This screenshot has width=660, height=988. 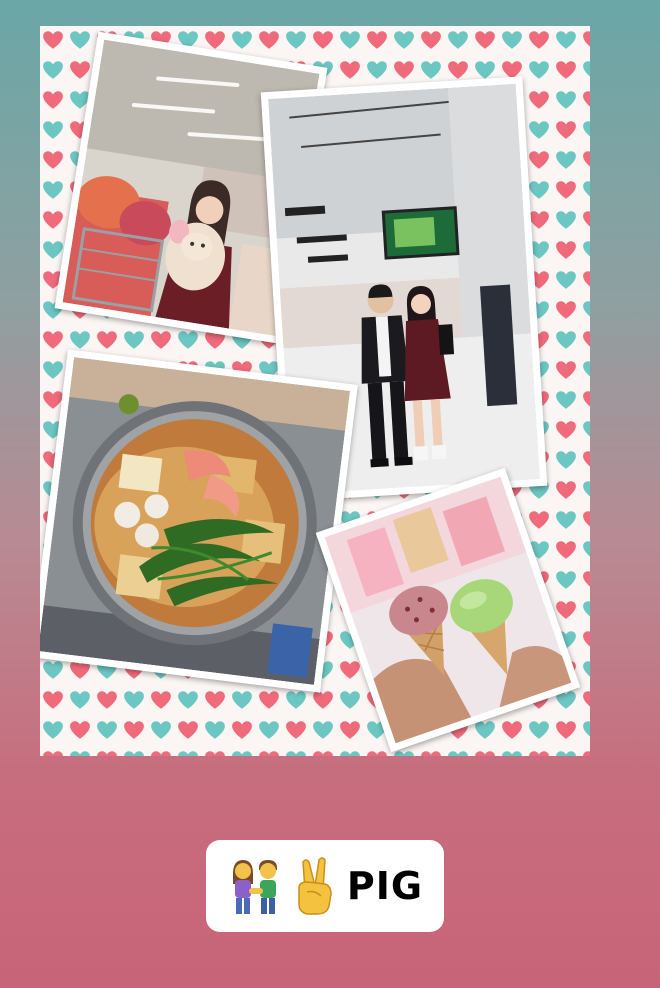 I want to click on couple-holding-hands-icon, so click(x=255, y=886).